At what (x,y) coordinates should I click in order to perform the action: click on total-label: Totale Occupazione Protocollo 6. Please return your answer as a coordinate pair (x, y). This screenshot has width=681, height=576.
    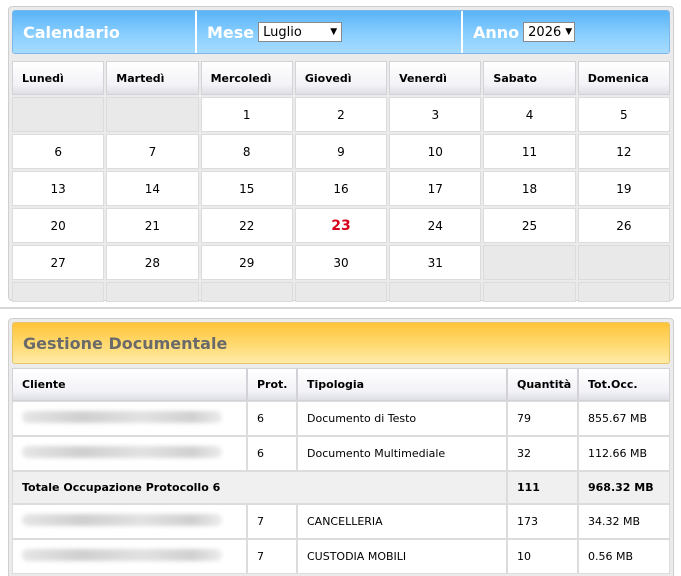
    Looking at the image, I should click on (259, 487).